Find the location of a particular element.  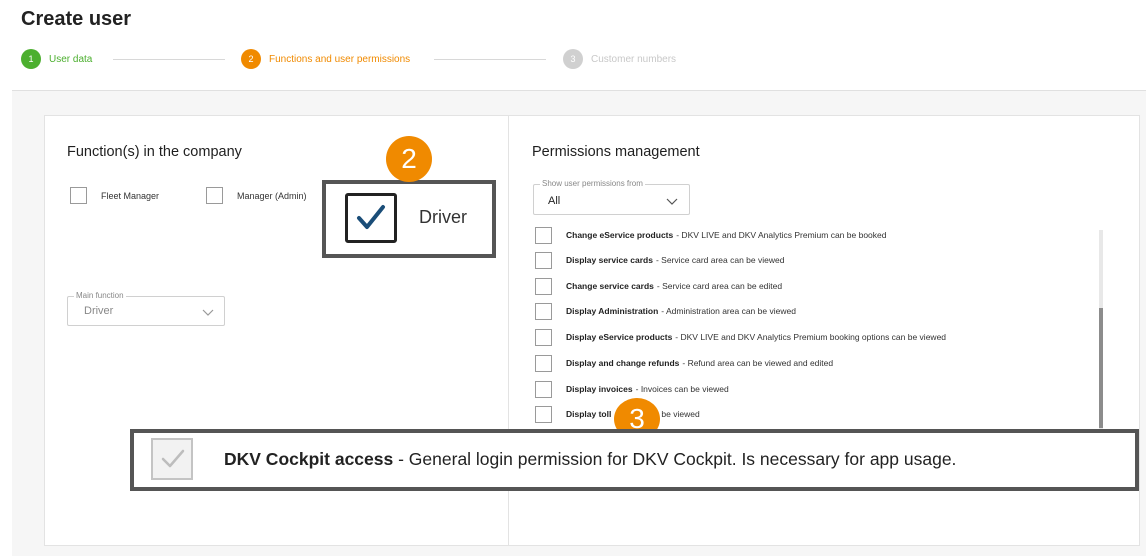

fleet-manager-checkbox is located at coordinates (78, 195).